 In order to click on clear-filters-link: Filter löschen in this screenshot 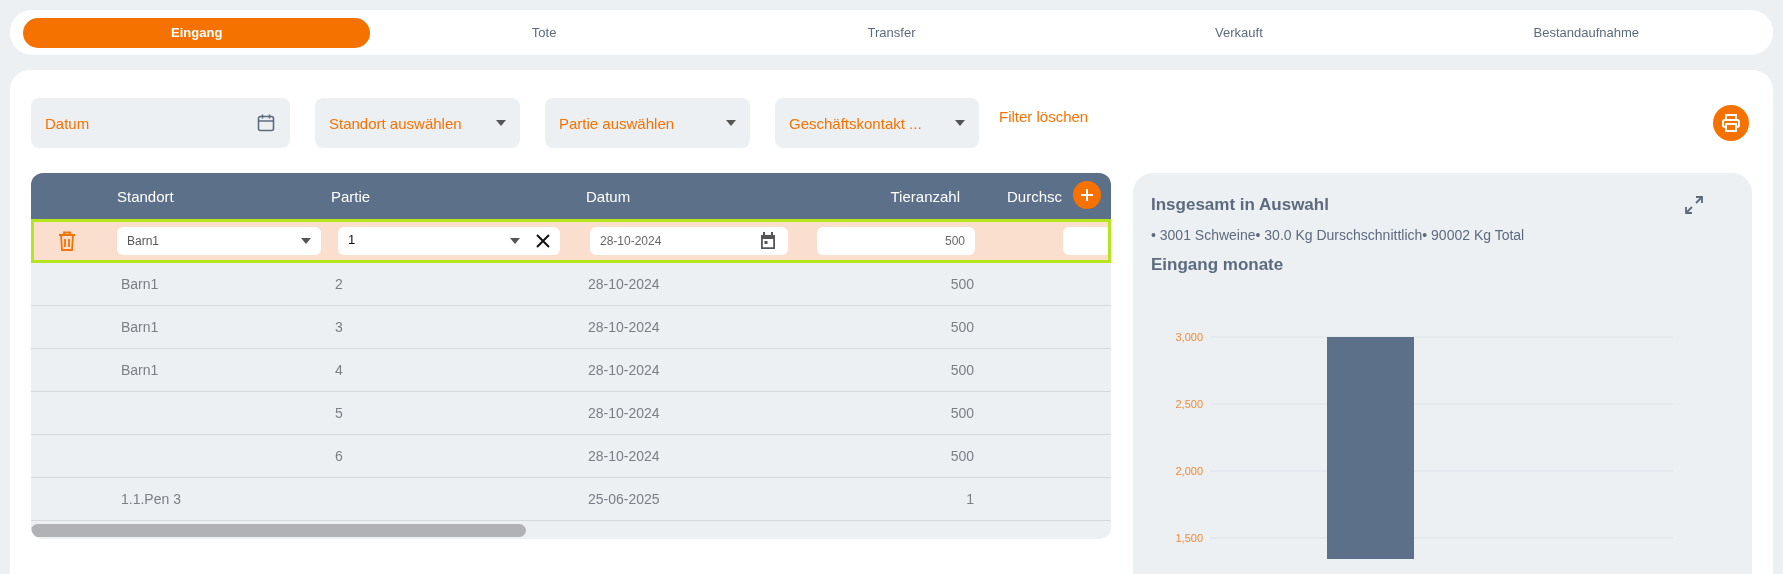, I will do `click(1044, 116)`.